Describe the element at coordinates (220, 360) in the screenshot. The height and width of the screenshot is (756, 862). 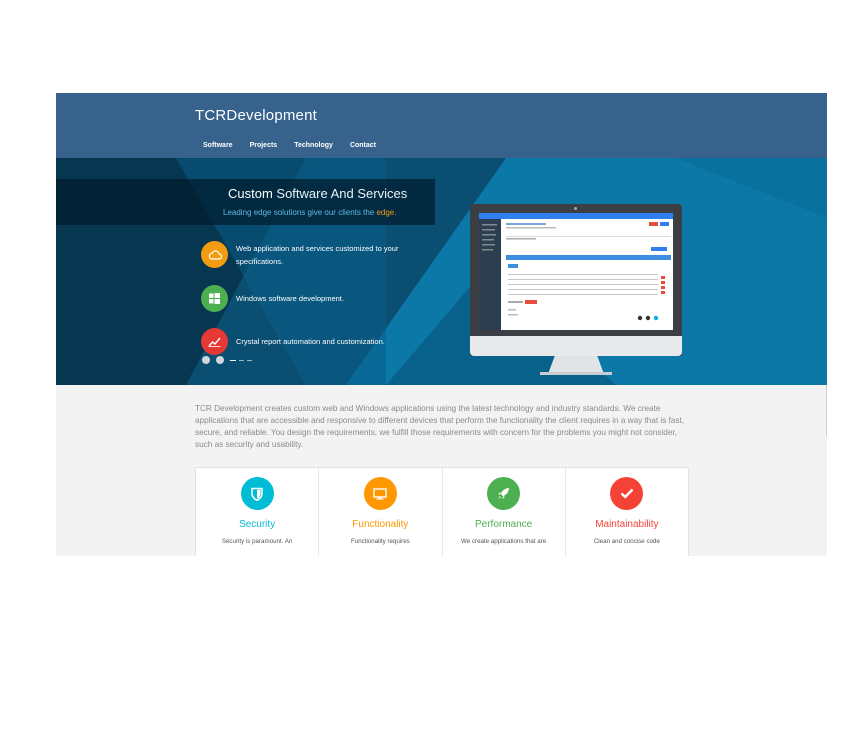
I see `carousel-next-button` at that location.